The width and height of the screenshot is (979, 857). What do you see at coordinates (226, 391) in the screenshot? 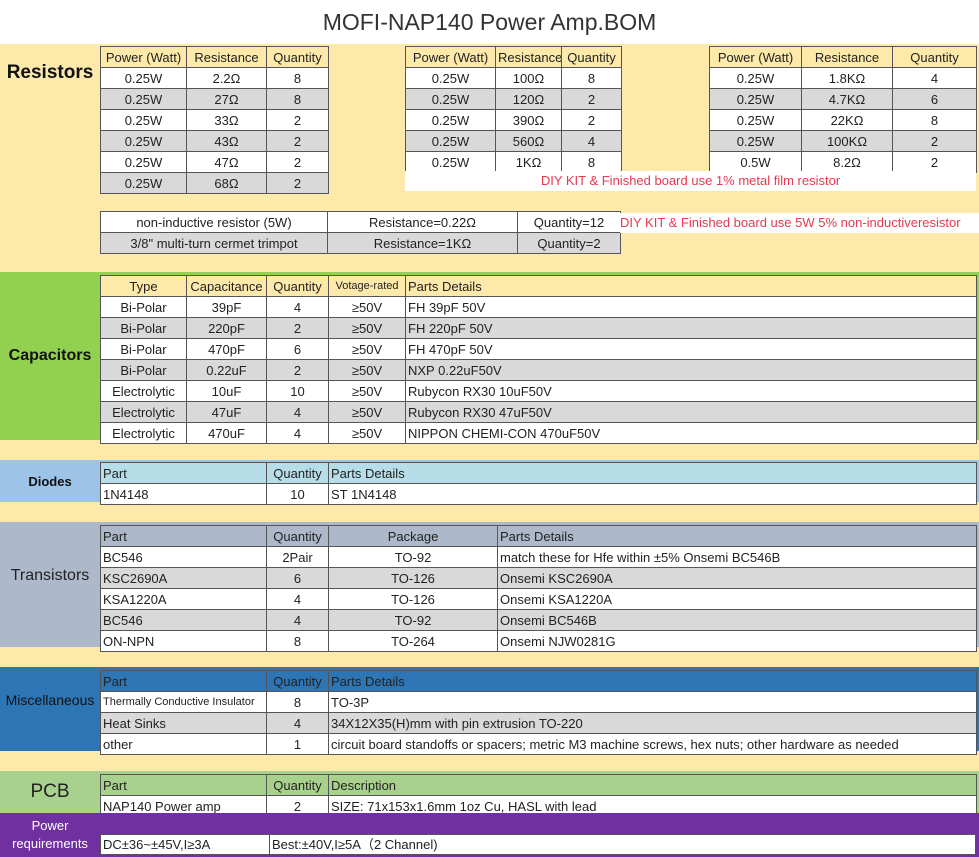
I see `cell-capacitance: 10uF` at bounding box center [226, 391].